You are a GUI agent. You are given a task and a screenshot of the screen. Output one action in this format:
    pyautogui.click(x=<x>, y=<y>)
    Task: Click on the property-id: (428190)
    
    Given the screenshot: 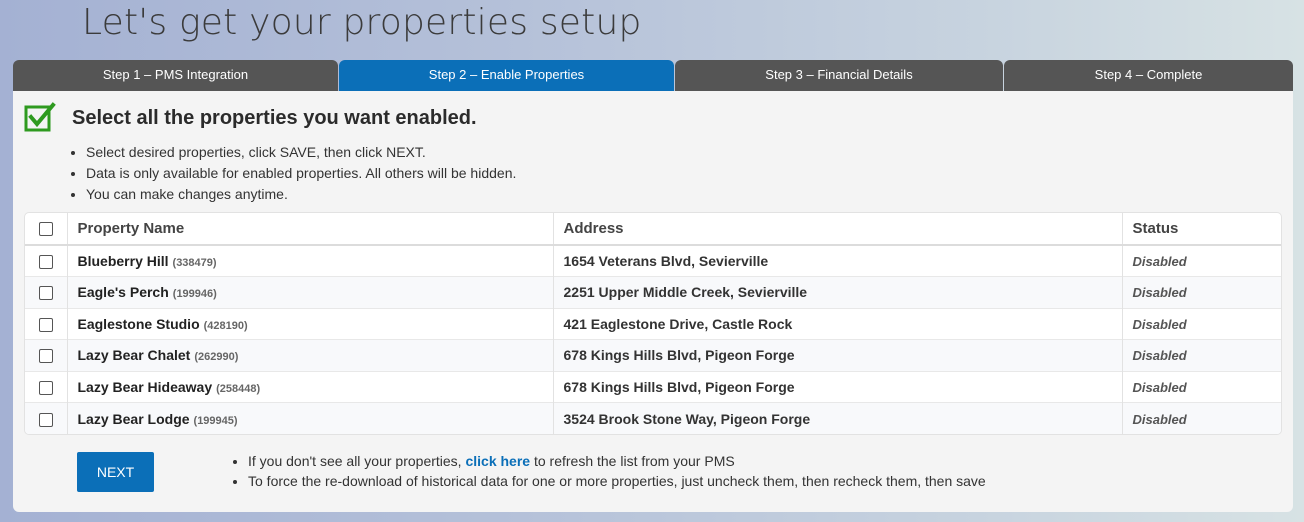 What is the action you would take?
    pyautogui.click(x=225, y=325)
    